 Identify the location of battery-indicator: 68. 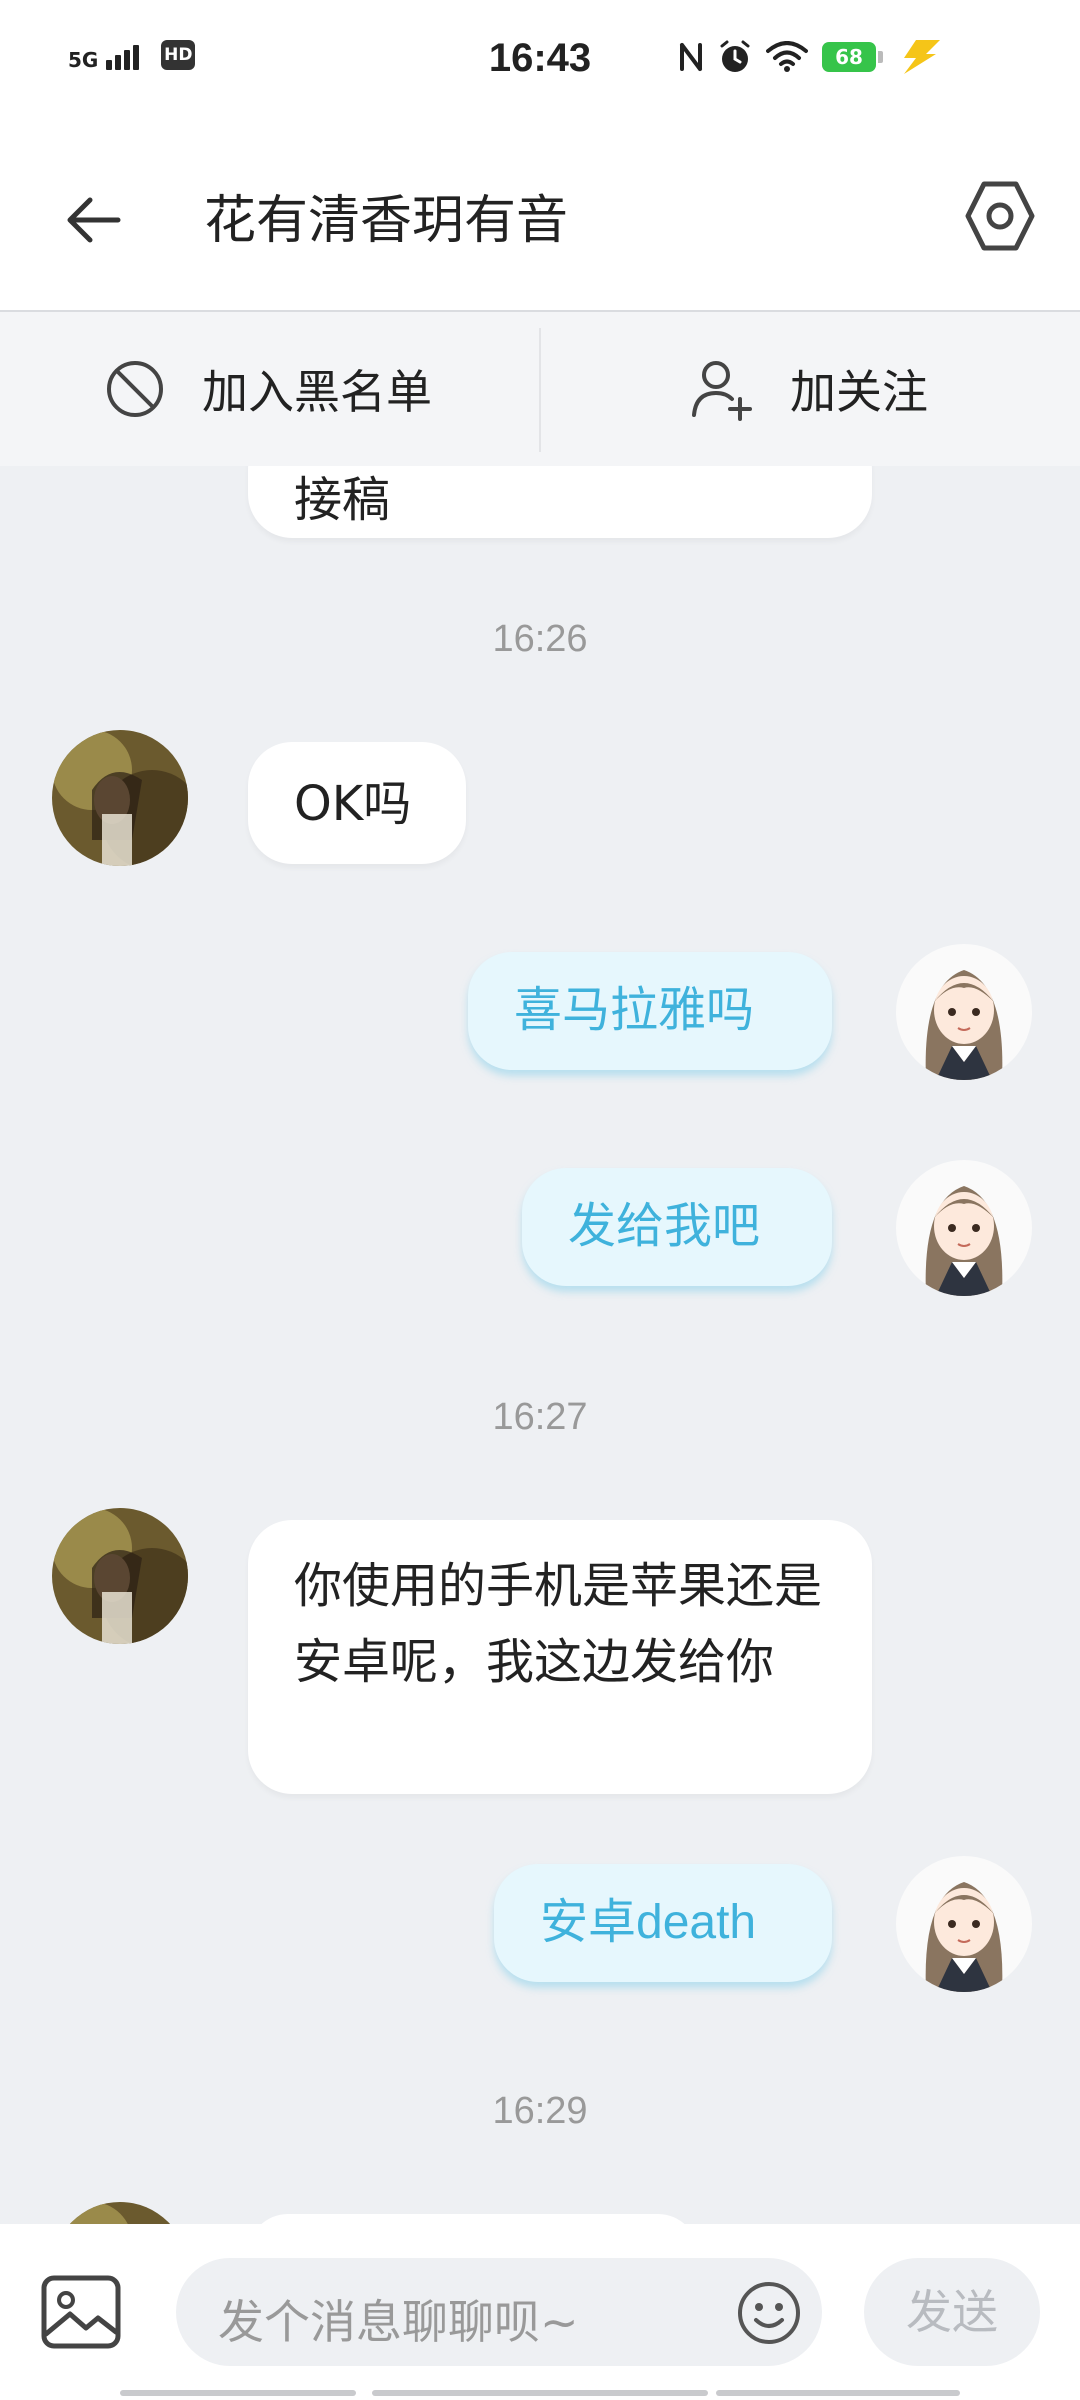
(852, 57).